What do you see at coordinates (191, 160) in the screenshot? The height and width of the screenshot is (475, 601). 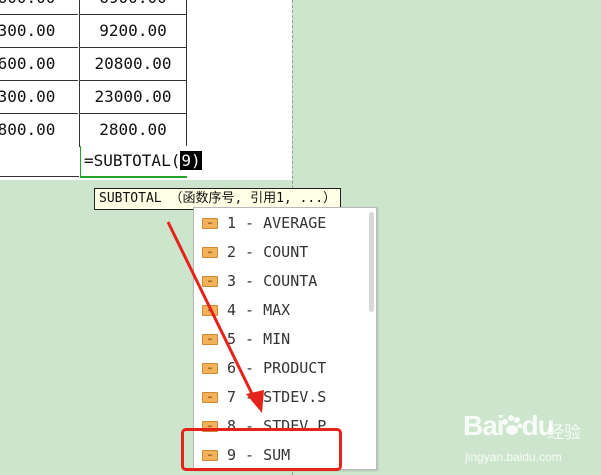 I see `formula-cursor: 9)` at bounding box center [191, 160].